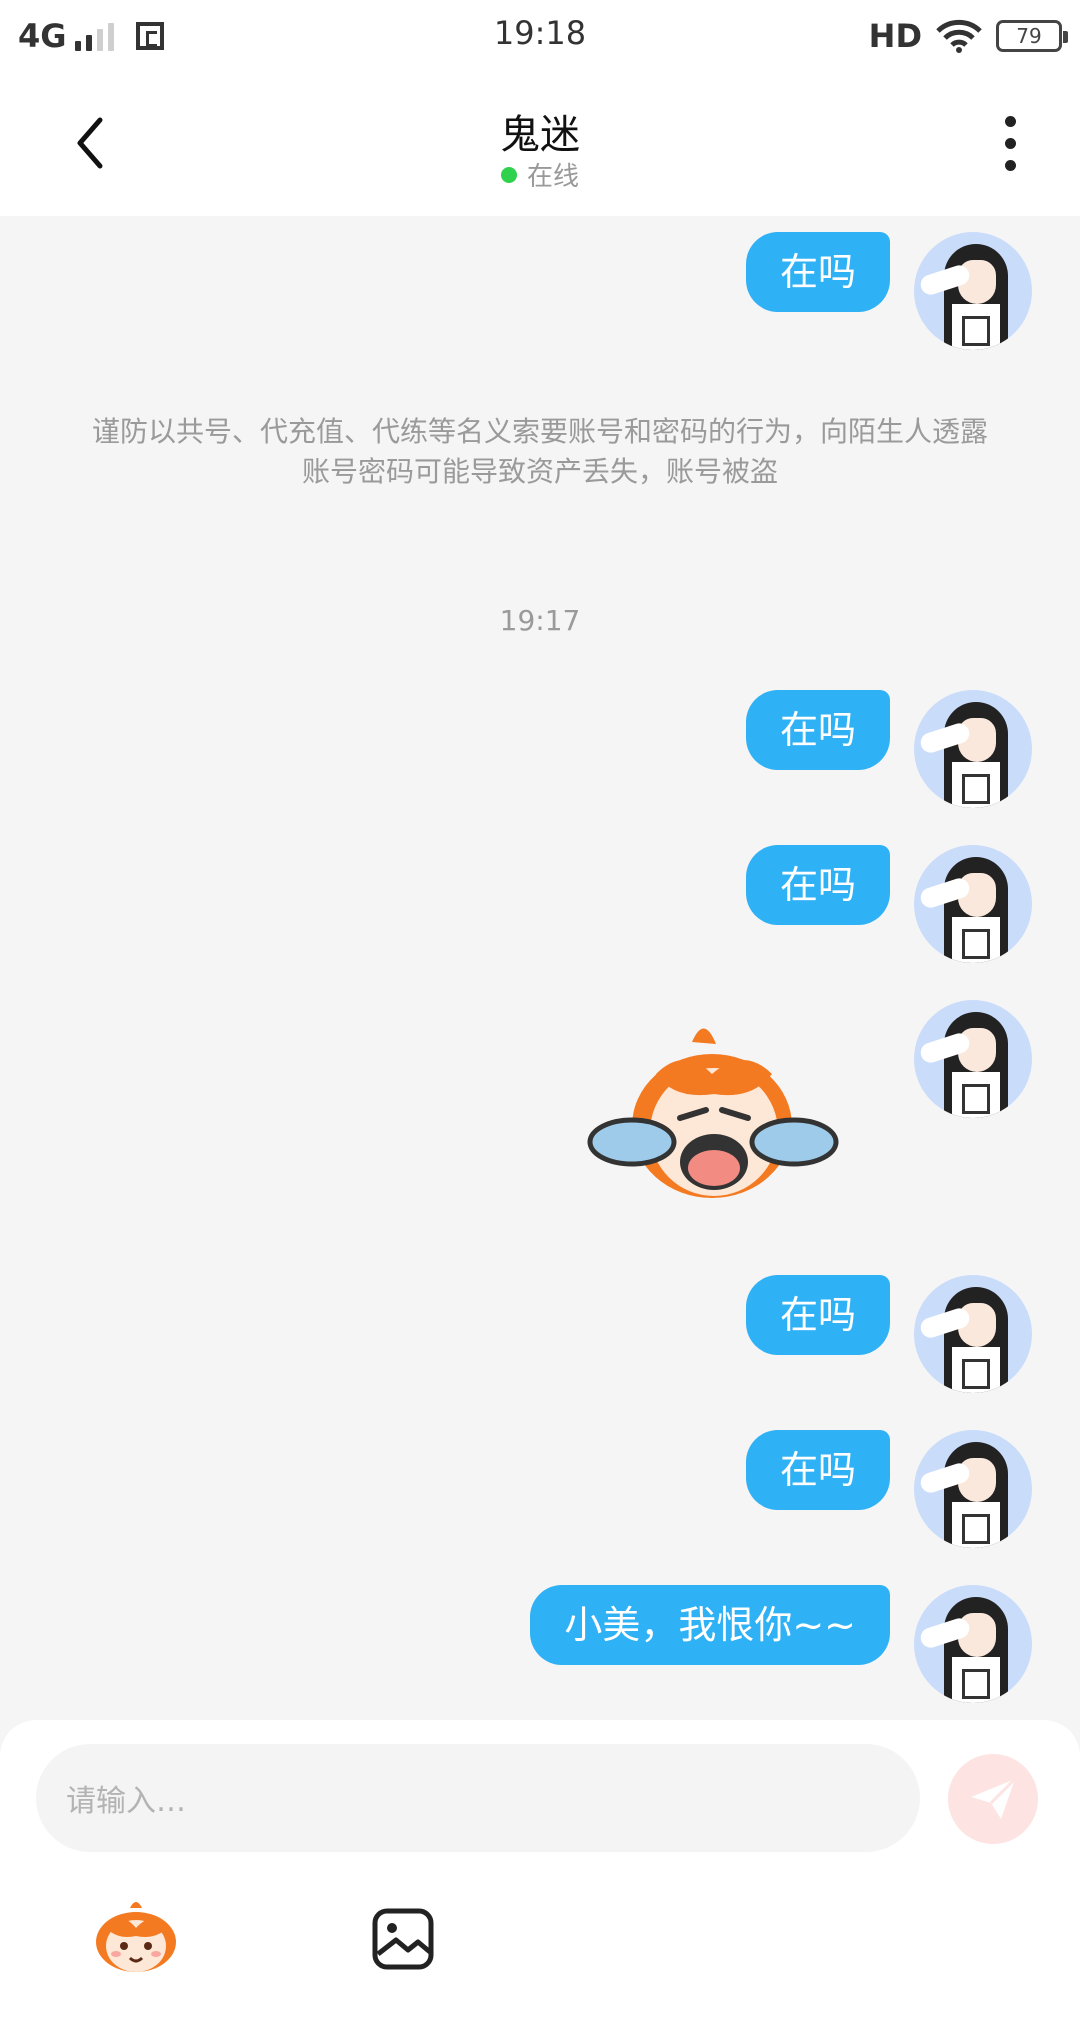 This screenshot has height=2034, width=1080. What do you see at coordinates (540, 36) in the screenshot?
I see `status-bar: 4G 19:18 HD 79` at bounding box center [540, 36].